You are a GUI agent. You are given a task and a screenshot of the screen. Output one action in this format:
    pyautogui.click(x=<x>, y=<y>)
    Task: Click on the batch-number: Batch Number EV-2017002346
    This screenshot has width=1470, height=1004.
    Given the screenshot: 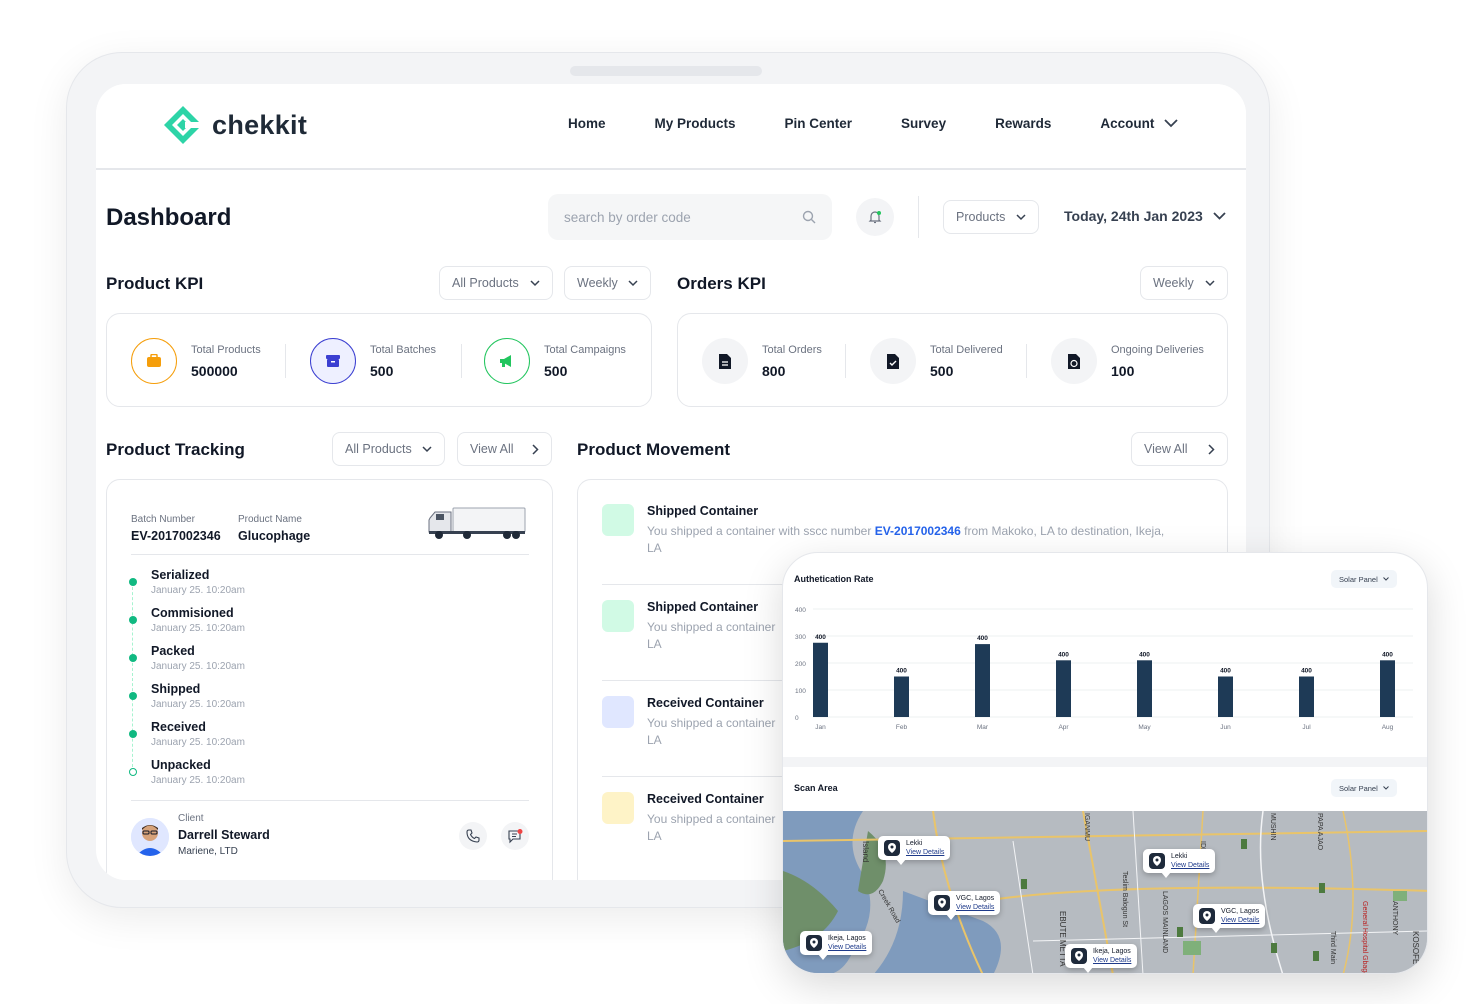 What is the action you would take?
    pyautogui.click(x=176, y=528)
    